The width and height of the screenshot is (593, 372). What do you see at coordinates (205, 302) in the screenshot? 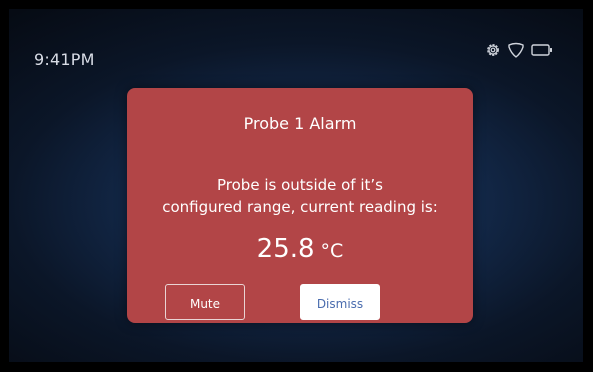
I see `mute-button: Mute` at bounding box center [205, 302].